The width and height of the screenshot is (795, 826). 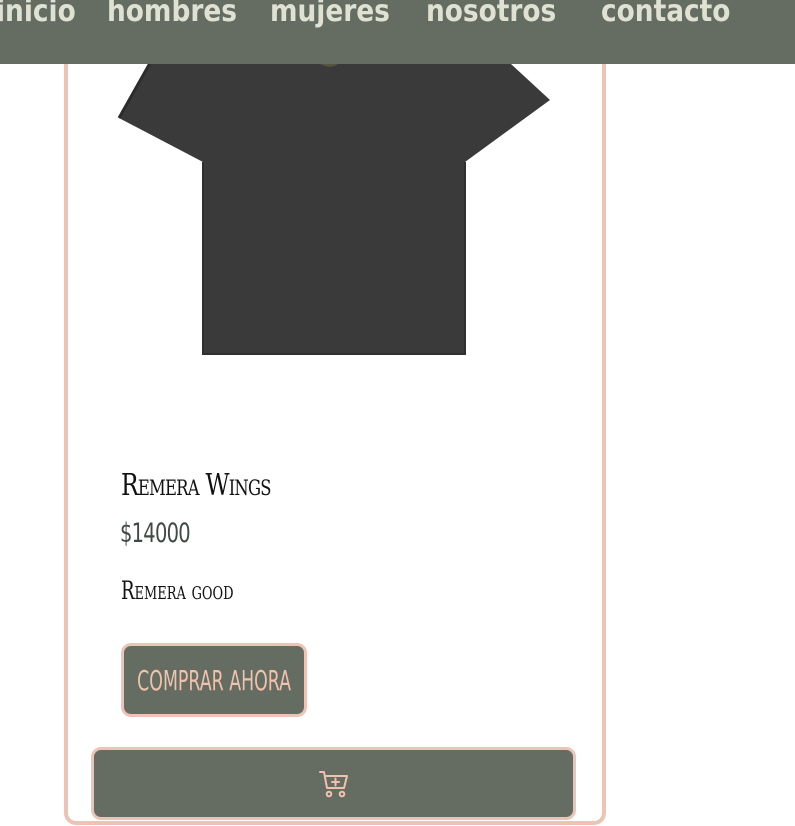 What do you see at coordinates (491, 14) in the screenshot?
I see `nav-item-nosotros: Nosotros` at bounding box center [491, 14].